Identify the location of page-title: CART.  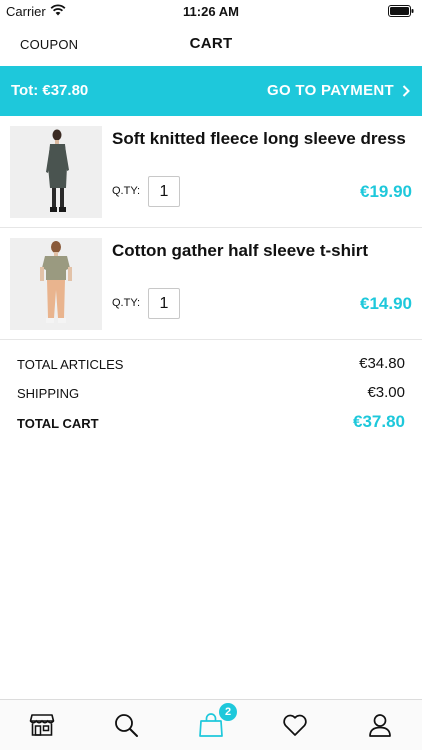
(211, 43).